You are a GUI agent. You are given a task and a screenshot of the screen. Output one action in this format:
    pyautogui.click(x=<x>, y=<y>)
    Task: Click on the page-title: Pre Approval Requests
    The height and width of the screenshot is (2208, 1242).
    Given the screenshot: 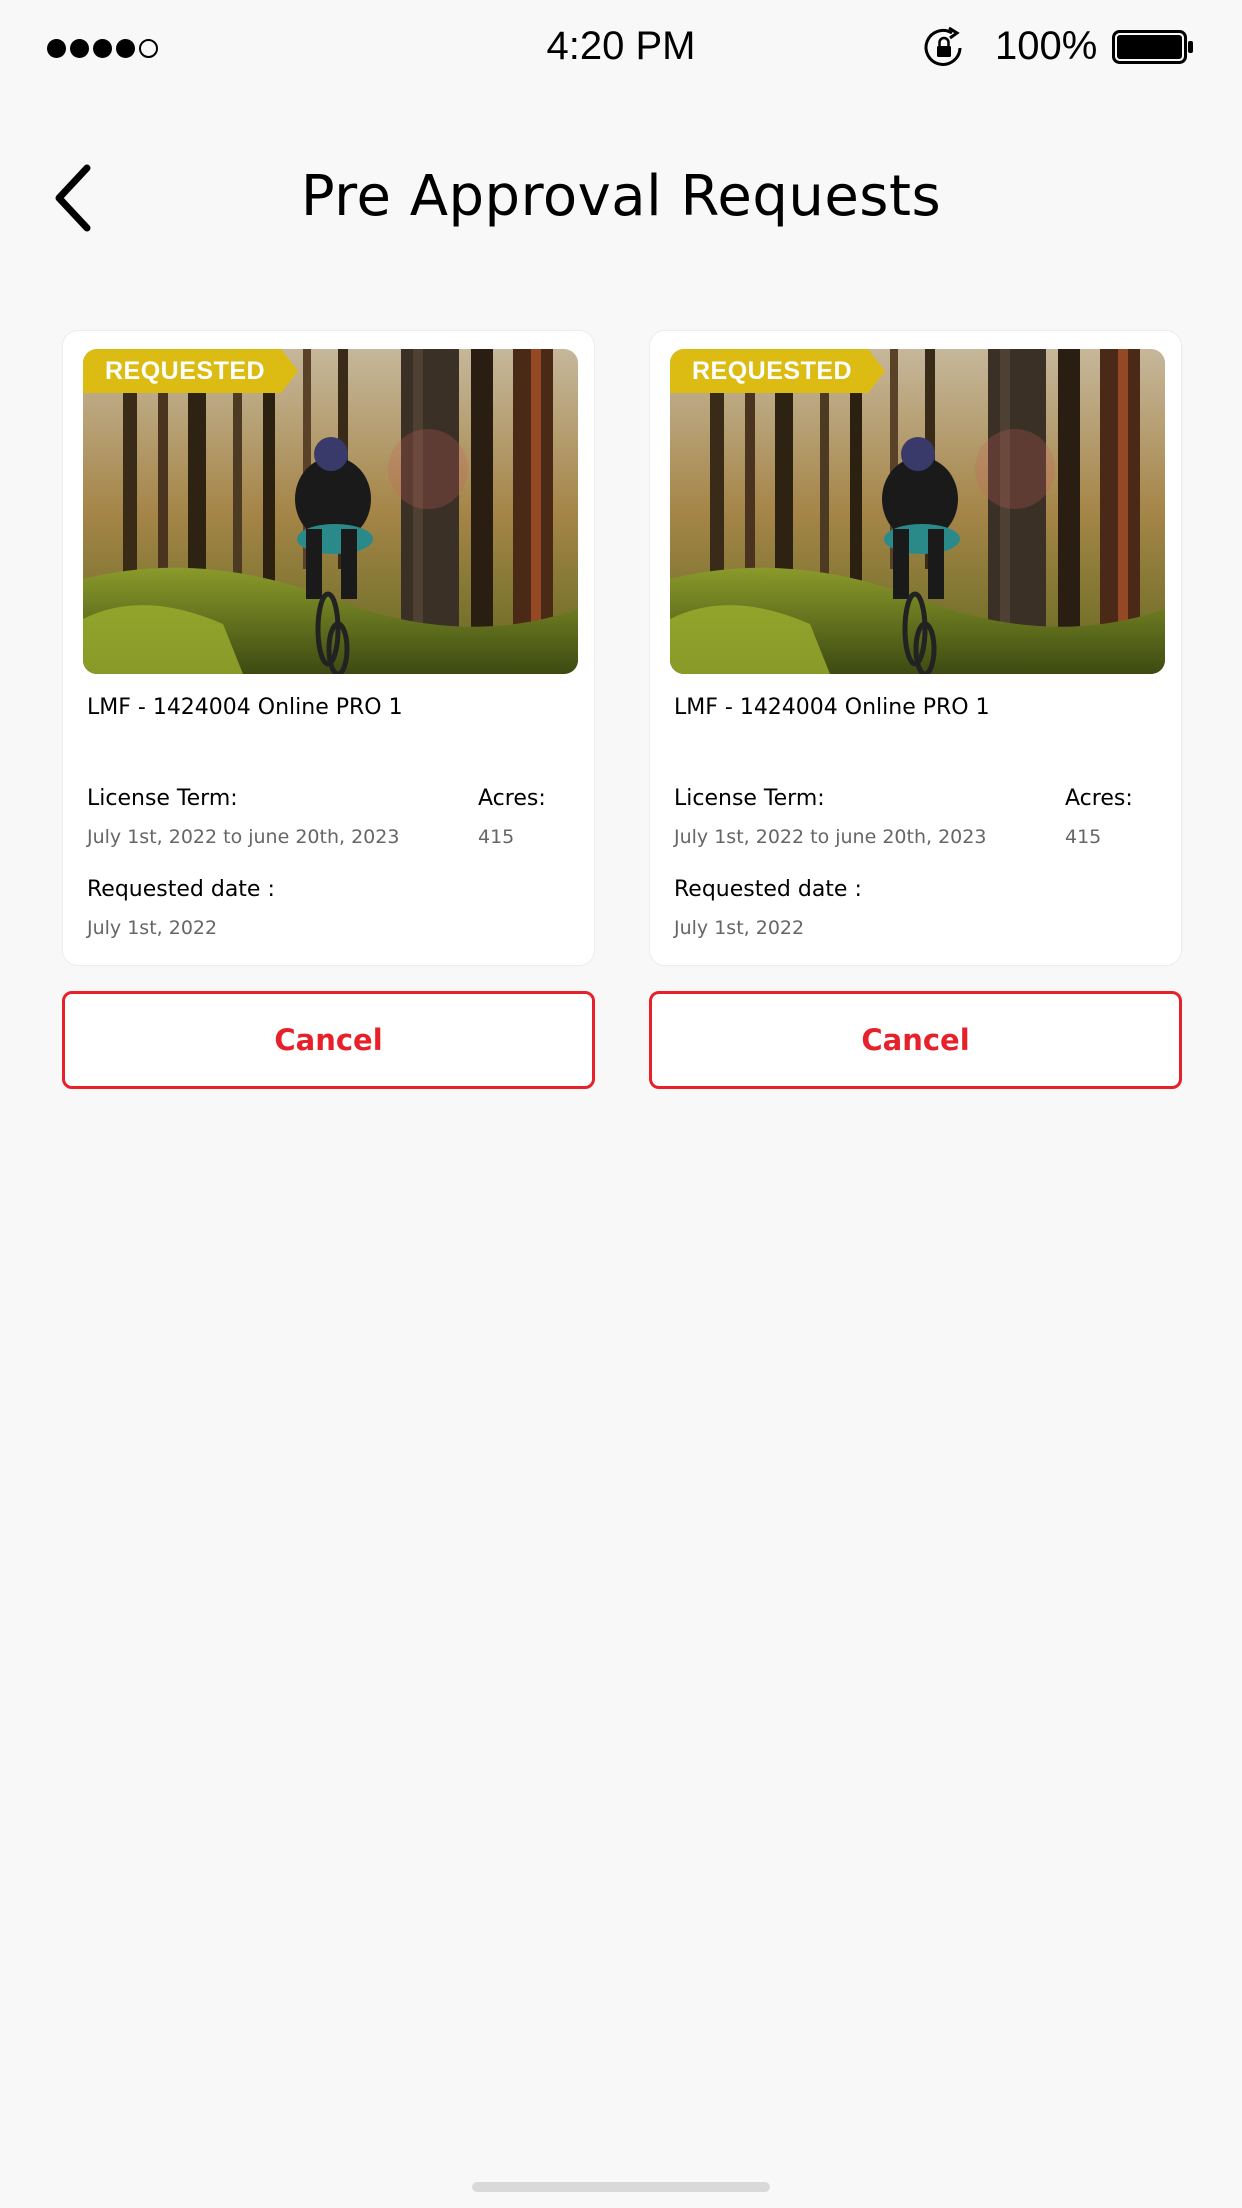 What is the action you would take?
    pyautogui.click(x=621, y=196)
    